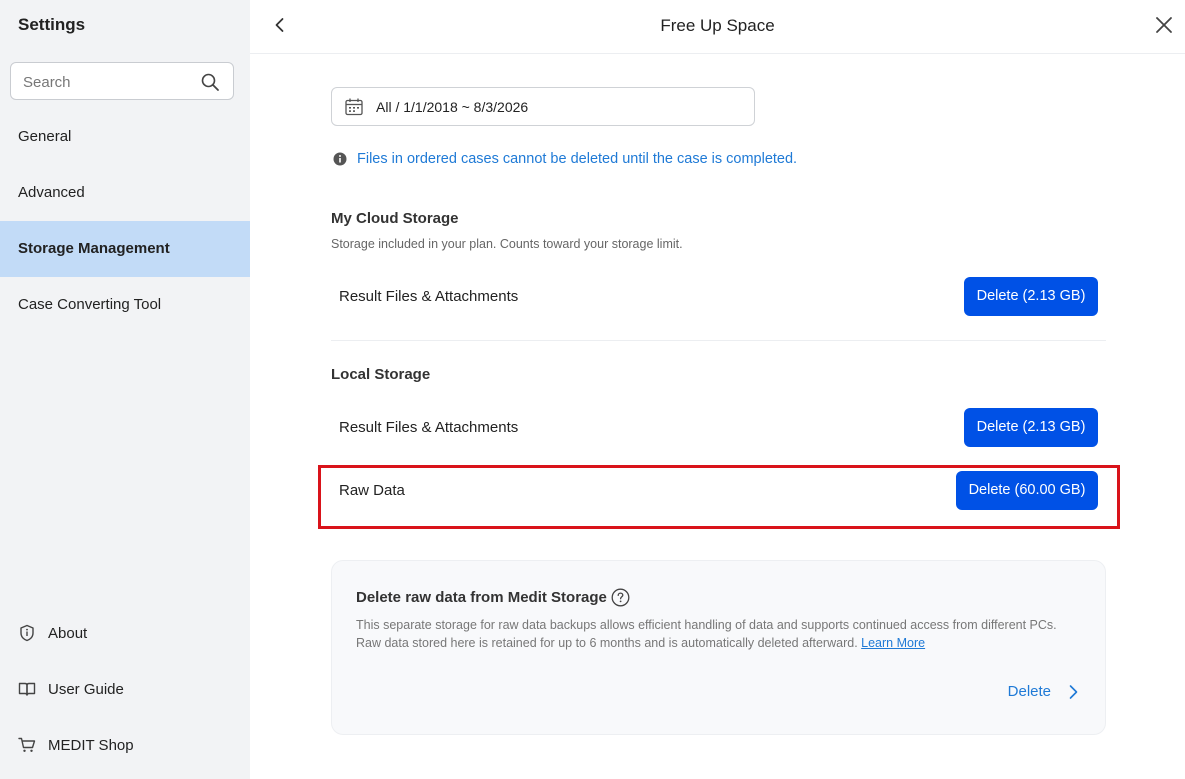  What do you see at coordinates (86, 689) in the screenshot?
I see `user-guide-label: User Guide` at bounding box center [86, 689].